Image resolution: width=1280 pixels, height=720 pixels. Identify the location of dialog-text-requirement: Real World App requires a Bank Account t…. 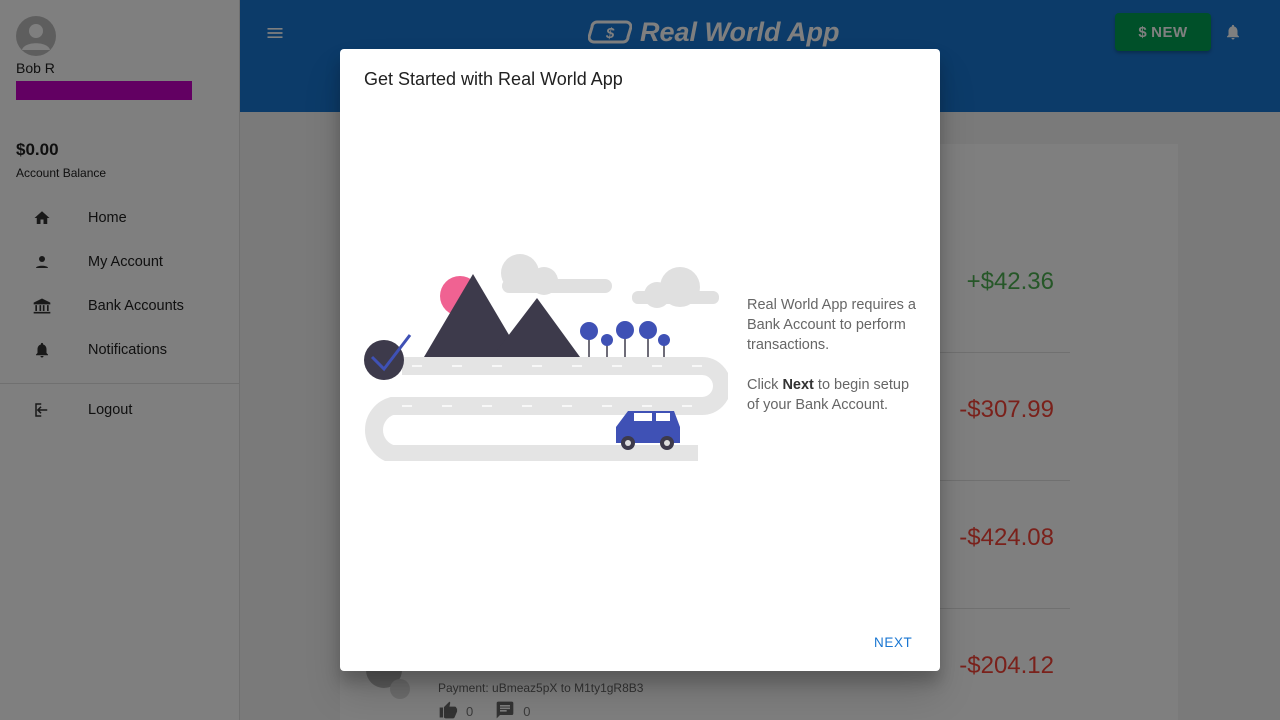
(831, 325).